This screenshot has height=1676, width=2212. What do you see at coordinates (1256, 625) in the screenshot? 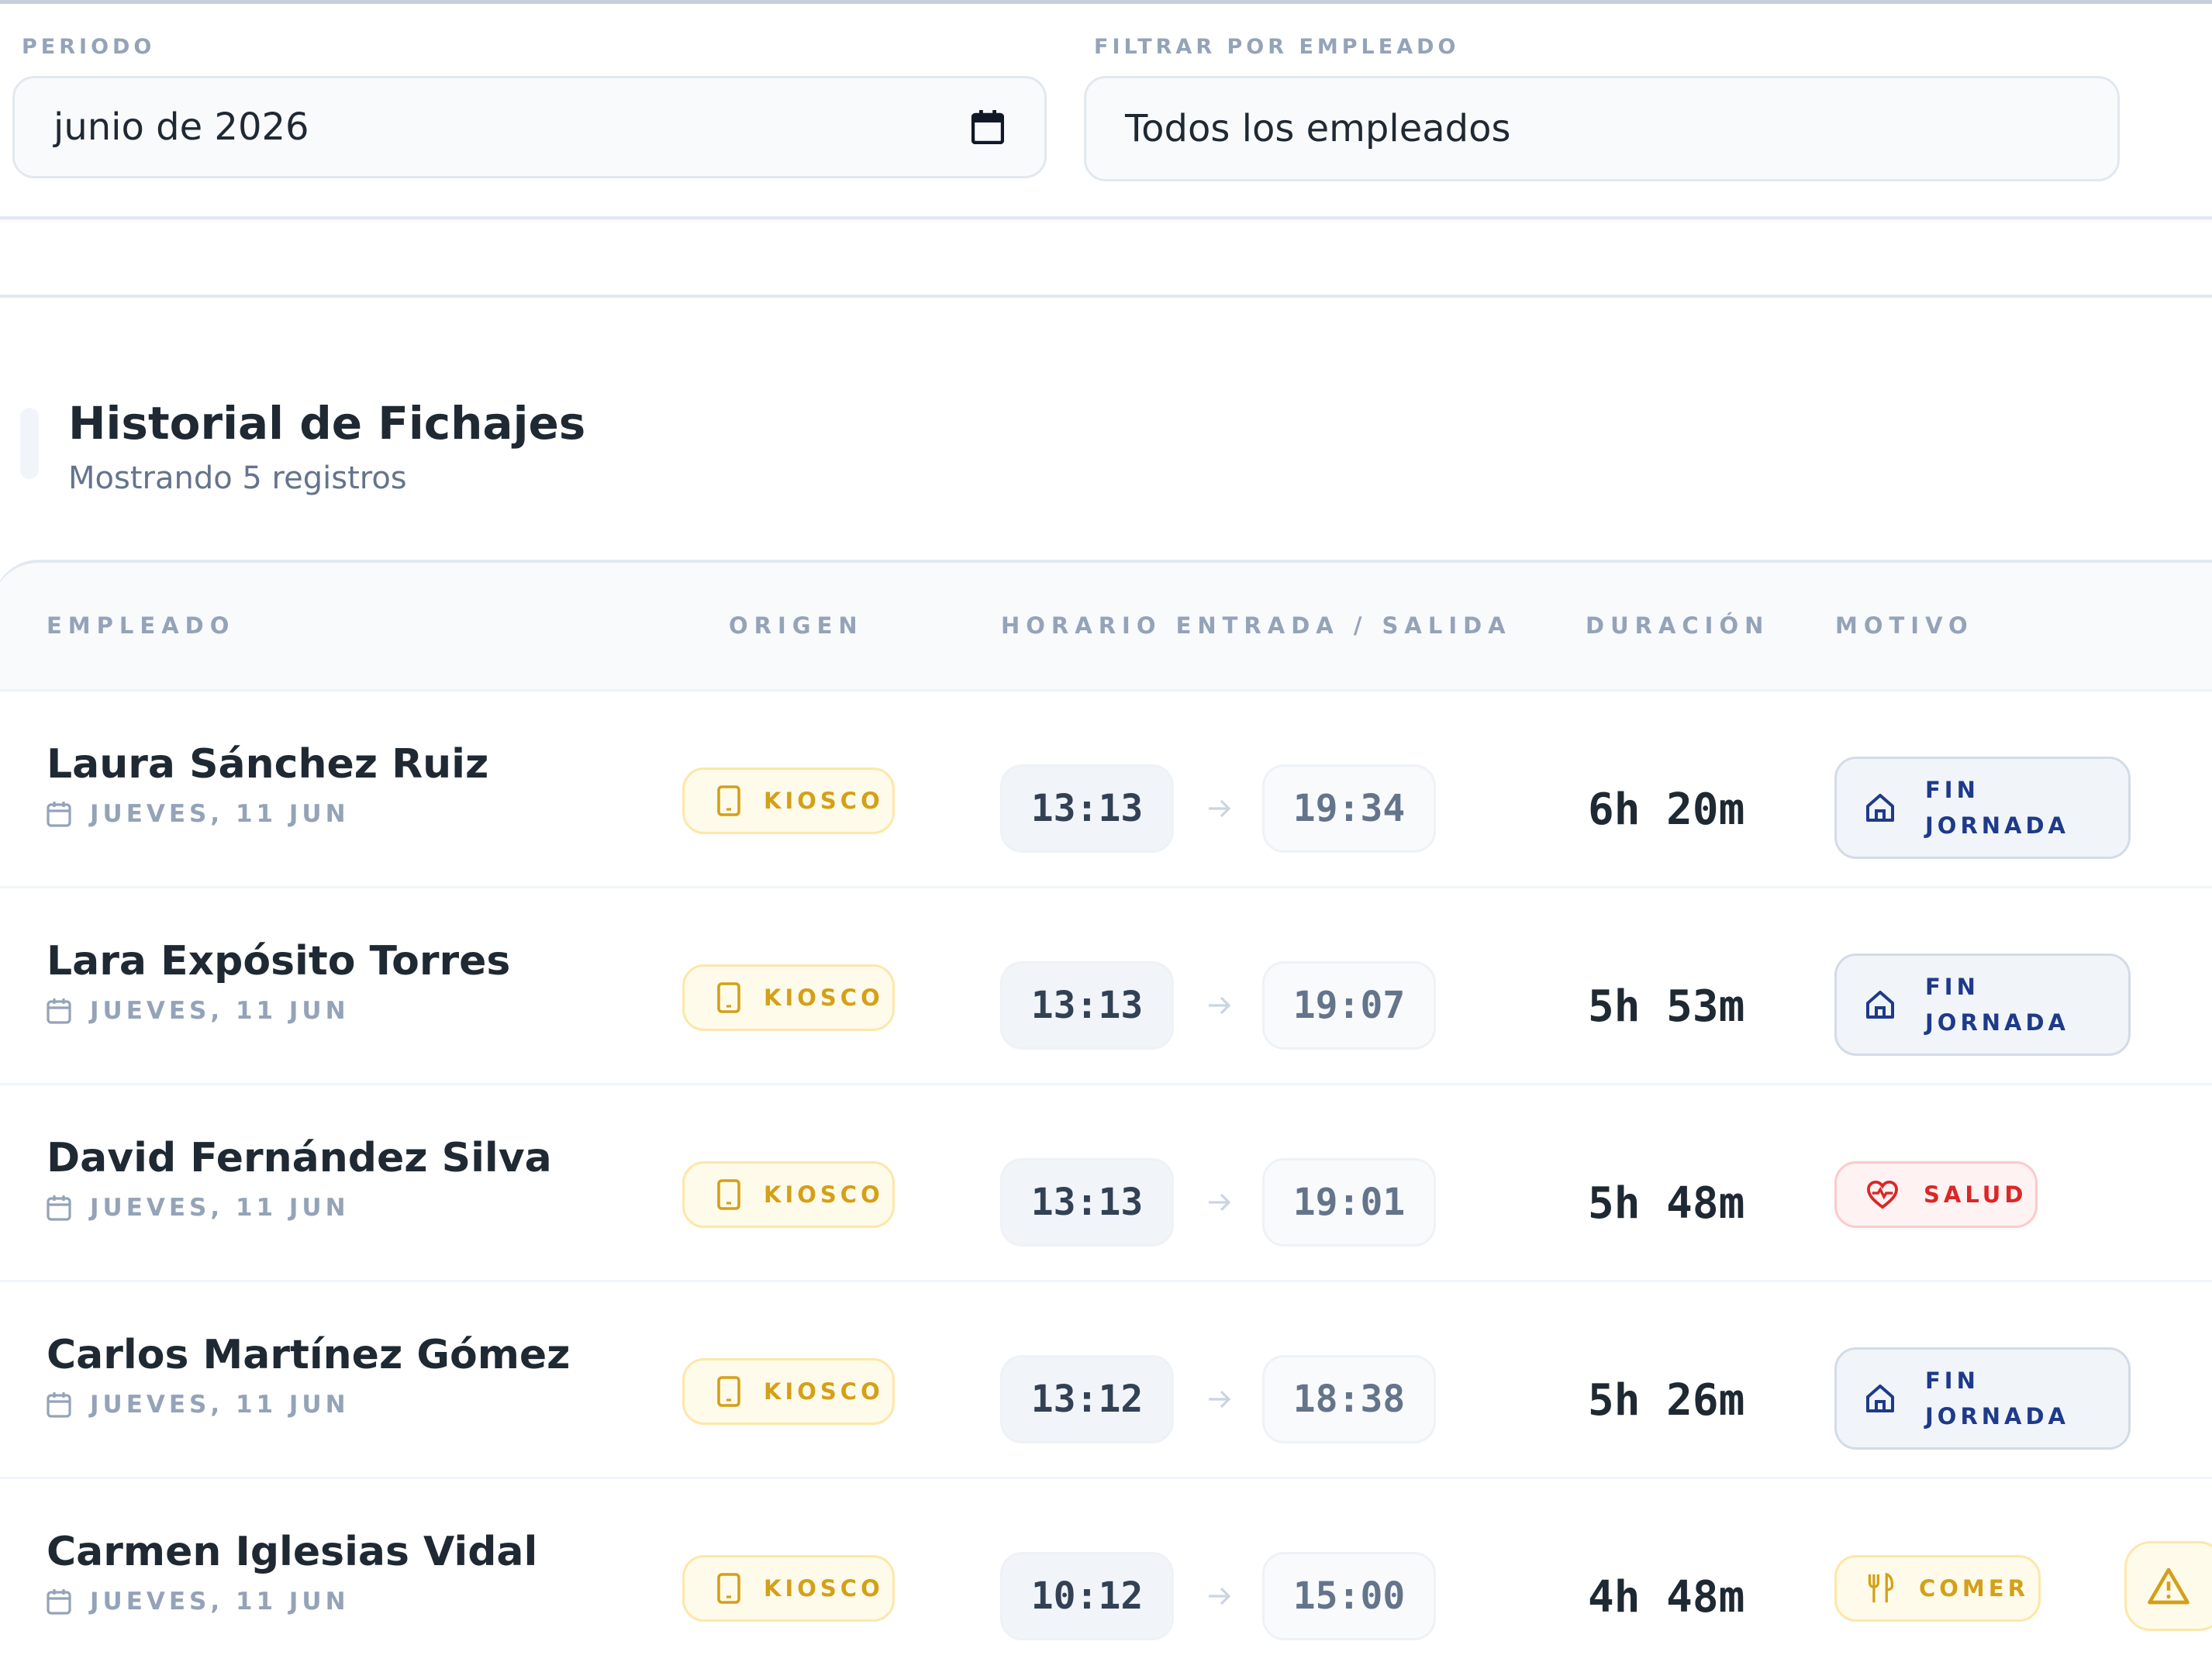
I see `column-header-horario: HORARIO ENTRADA / SALIDA` at bounding box center [1256, 625].